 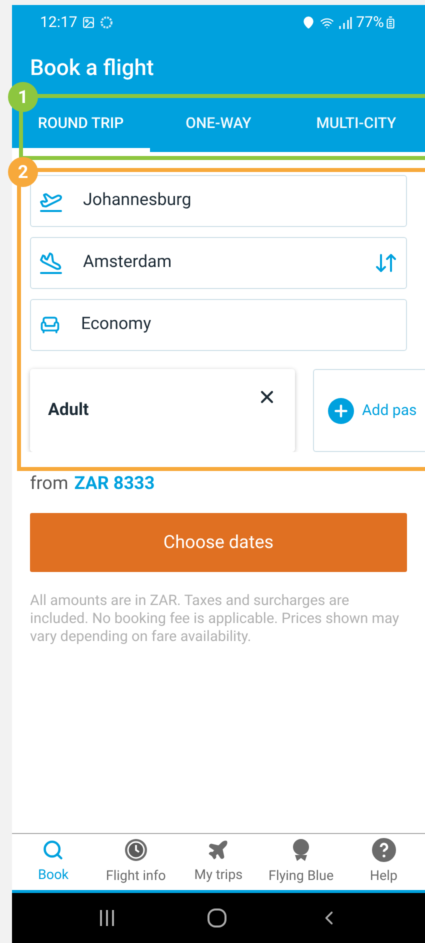 I want to click on landing-icon, so click(x=51, y=263).